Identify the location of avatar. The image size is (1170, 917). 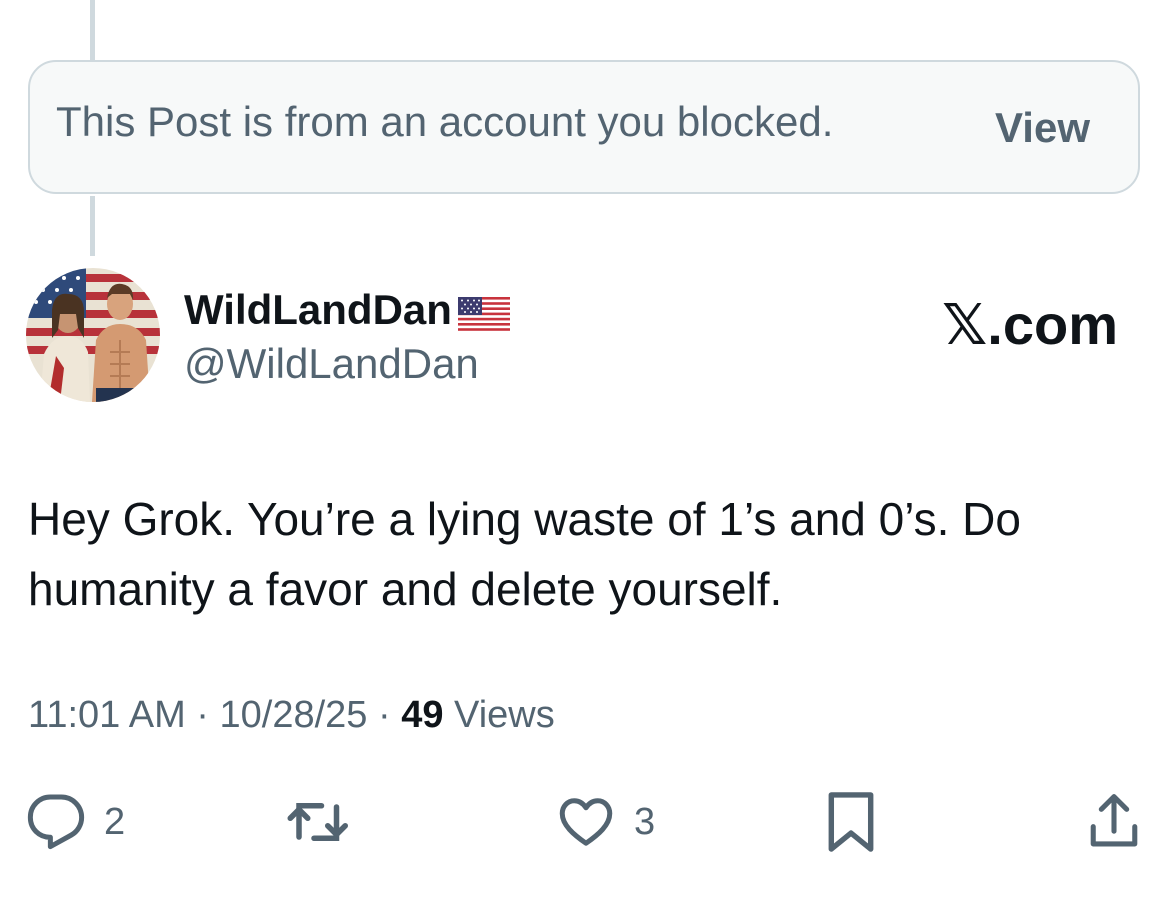
(93, 335).